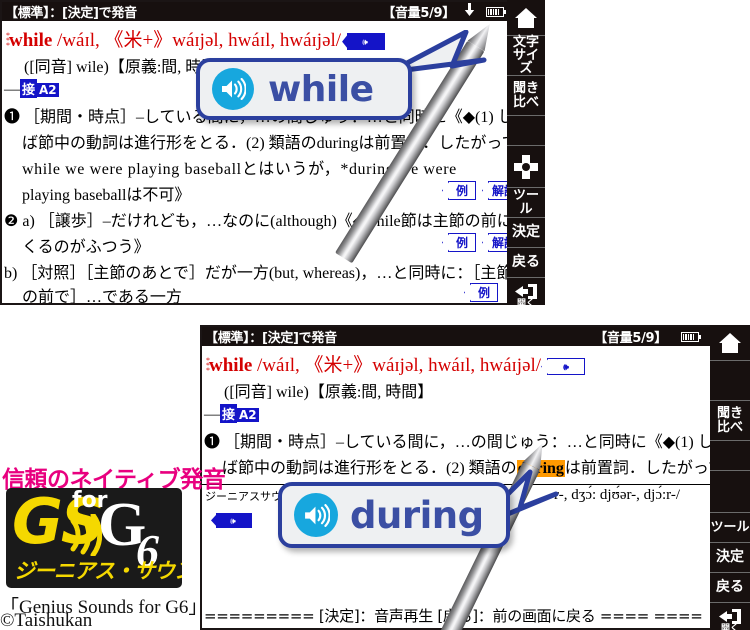 The image size is (750, 630). What do you see at coordinates (229, 413) in the screenshot?
I see `tag-setsuzoku-box: 接` at bounding box center [229, 413].